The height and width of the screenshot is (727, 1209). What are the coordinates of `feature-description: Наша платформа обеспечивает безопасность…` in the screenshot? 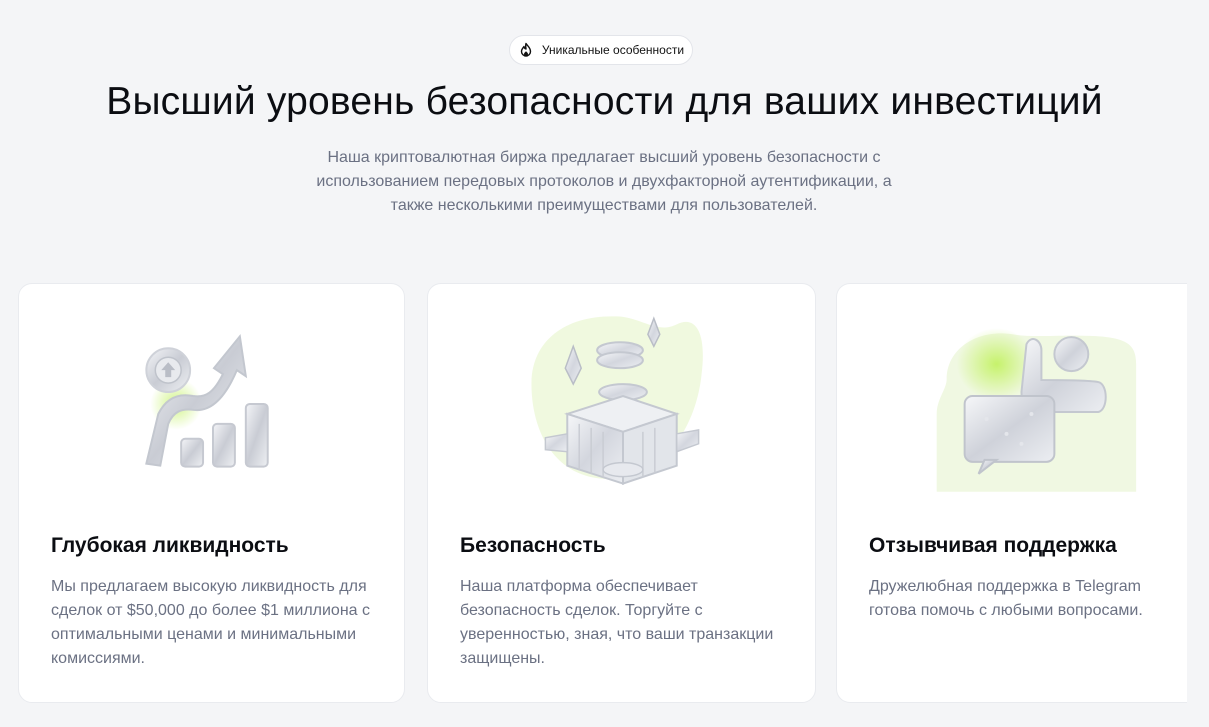 It's located at (617, 622).